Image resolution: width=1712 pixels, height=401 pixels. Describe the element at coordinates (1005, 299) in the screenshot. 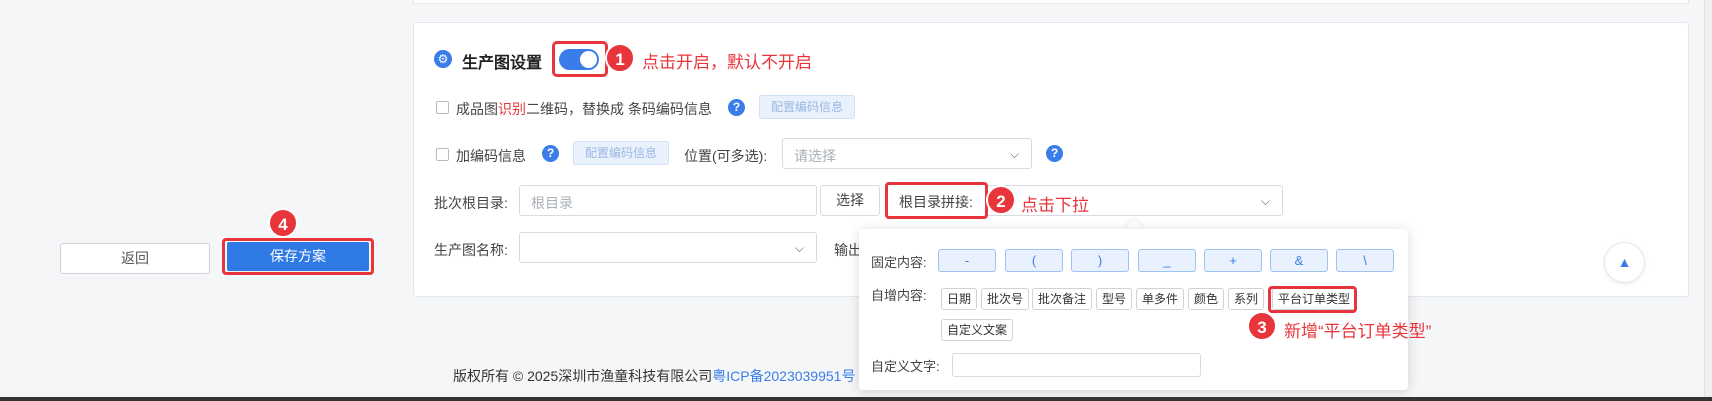

I see `auto-chip: 批次号` at that location.